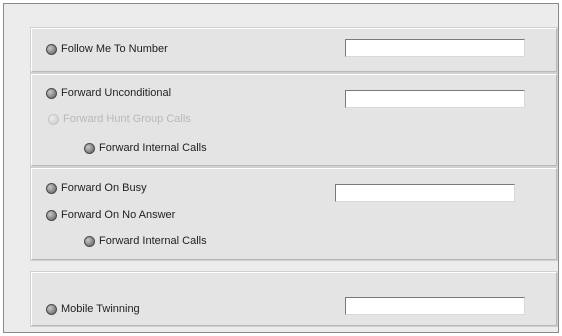 This screenshot has height=336, width=562. What do you see at coordinates (51, 215) in the screenshot?
I see `forward-on-no-answer-radio` at bounding box center [51, 215].